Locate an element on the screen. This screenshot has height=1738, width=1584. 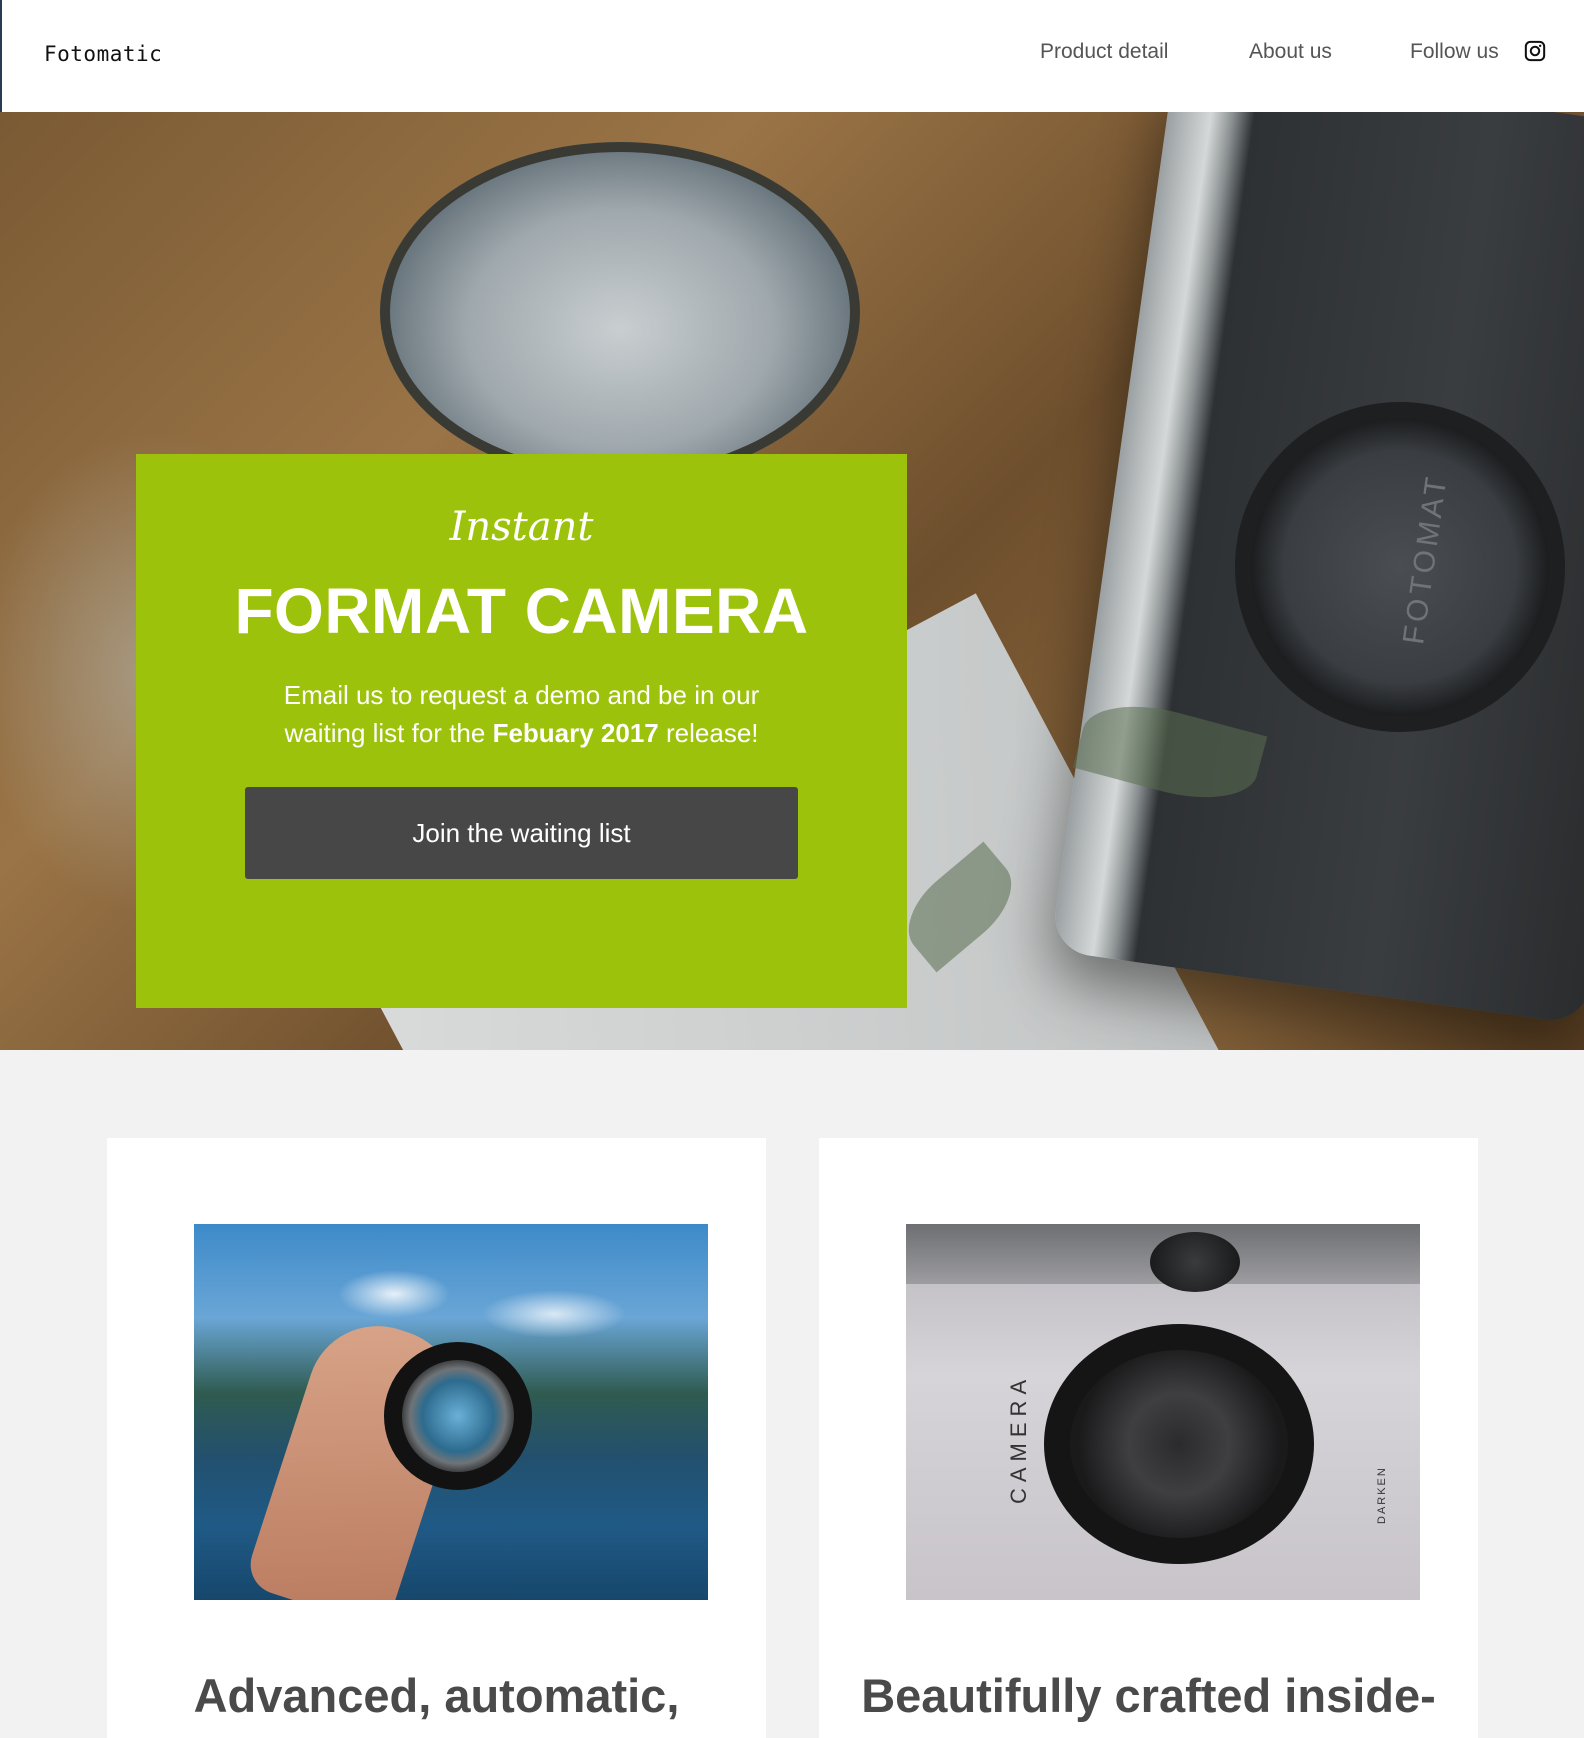
brand-logo-text: Fotomatic is located at coordinates (103, 54).